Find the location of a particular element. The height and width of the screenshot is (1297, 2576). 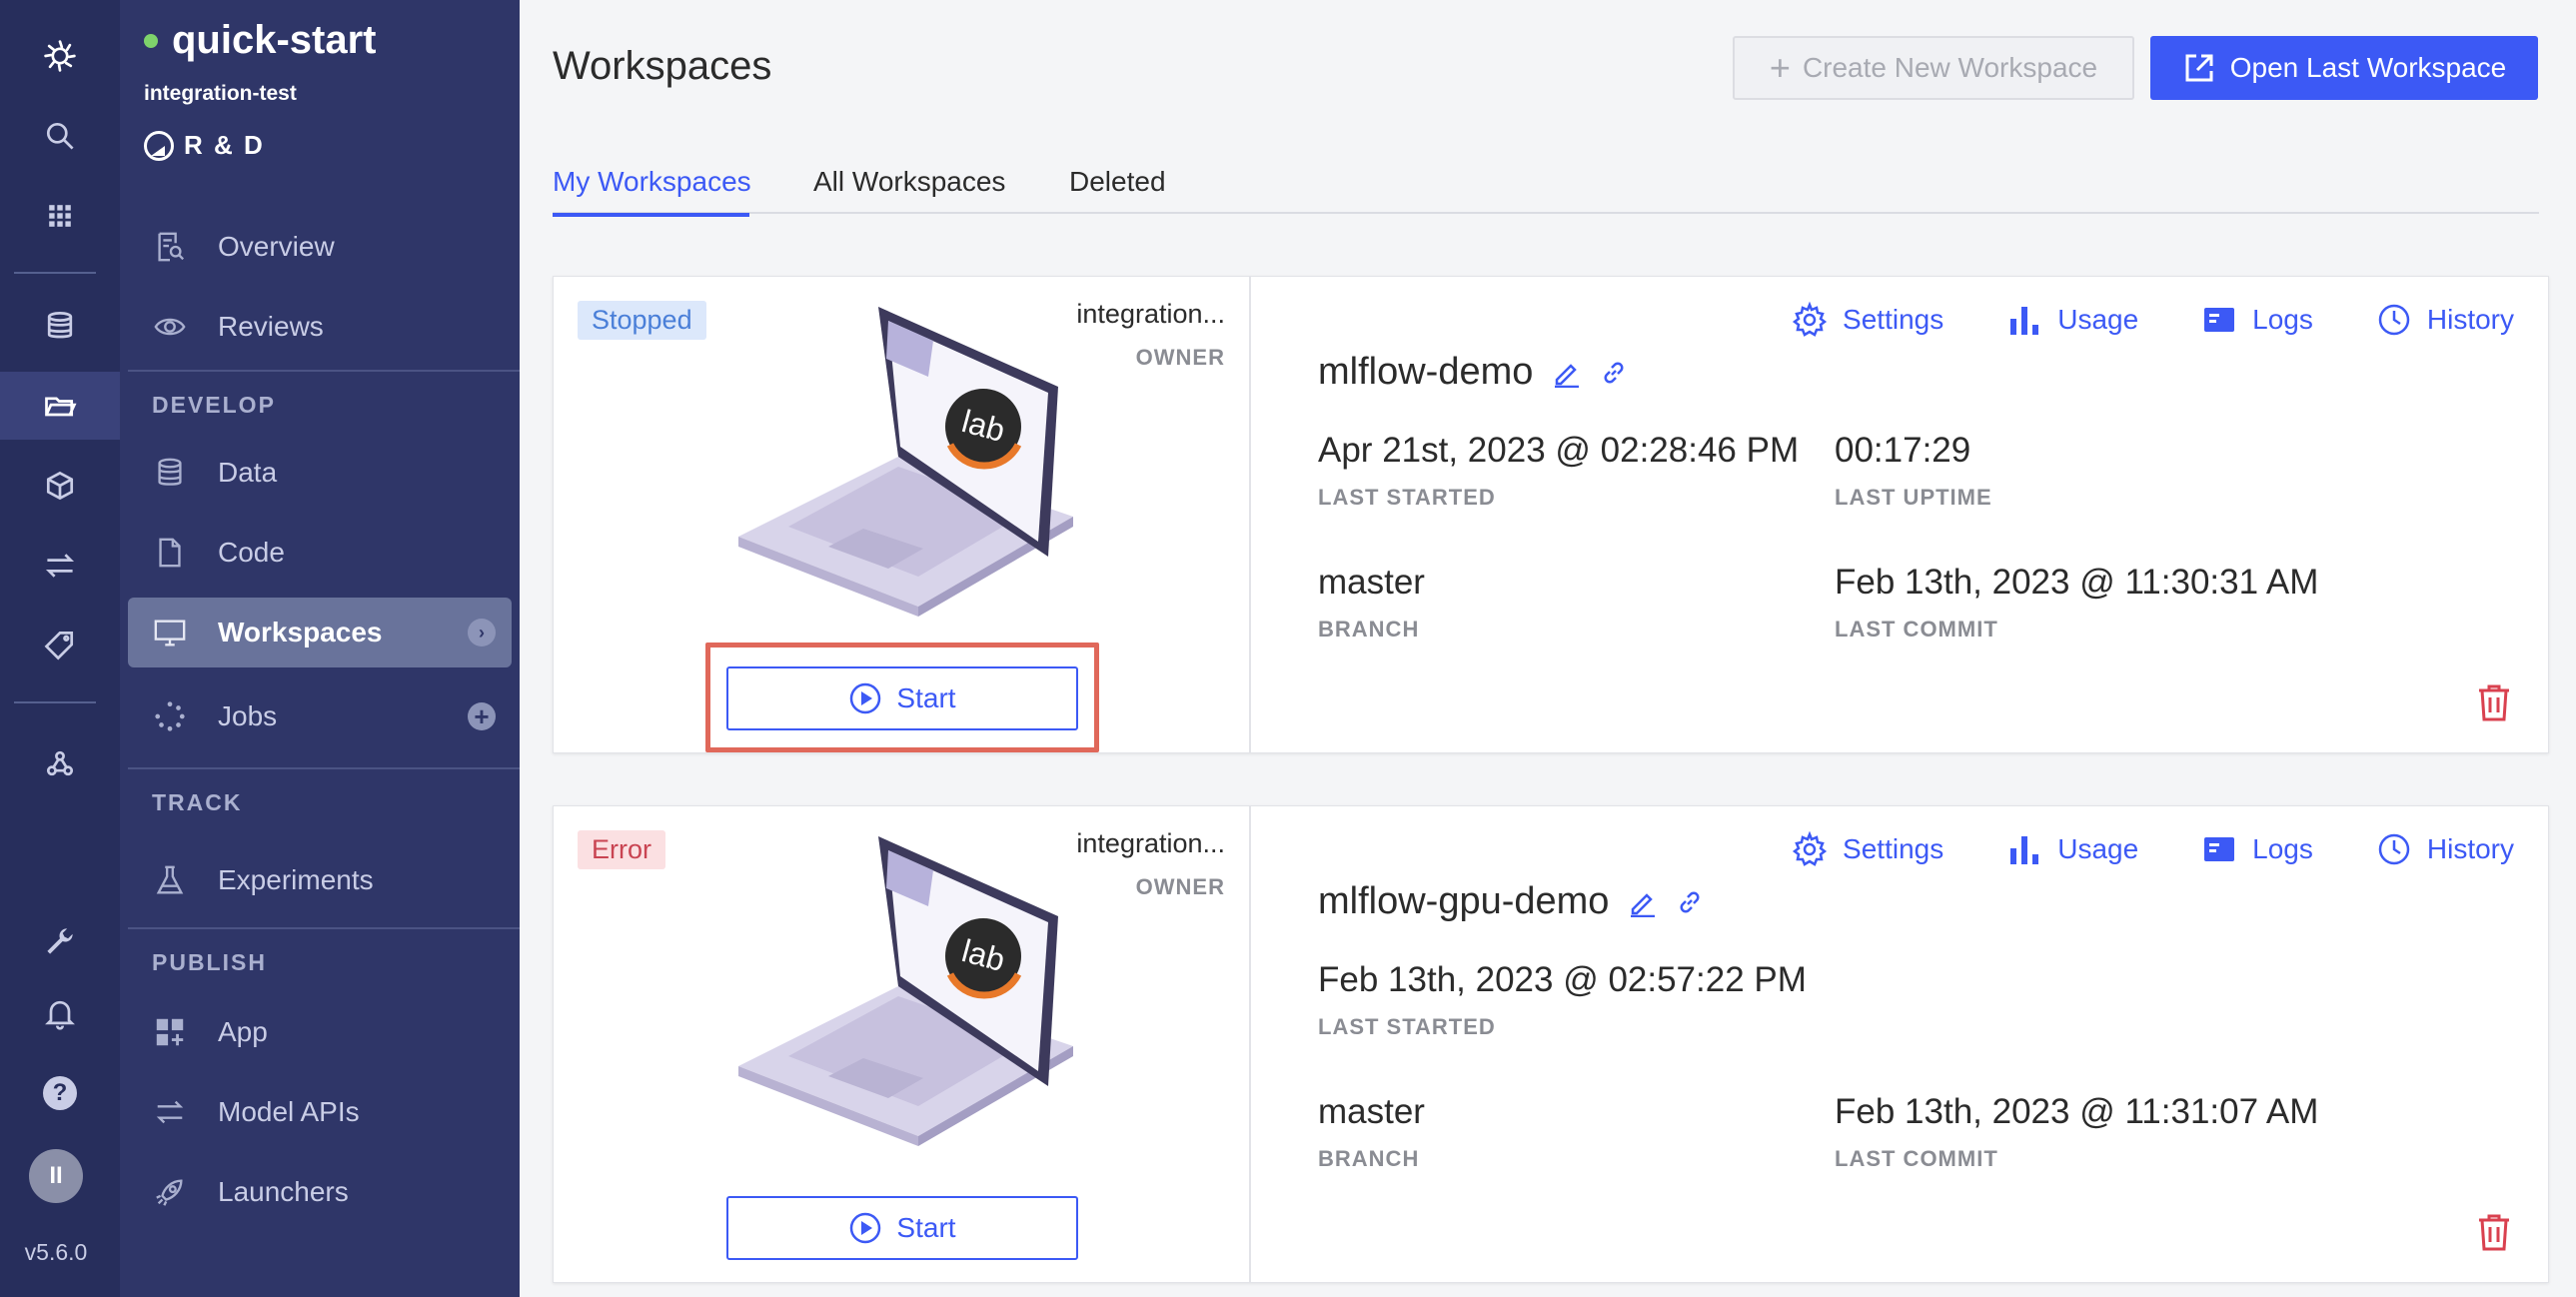

section-develop: DEVELOP is located at coordinates (214, 405).